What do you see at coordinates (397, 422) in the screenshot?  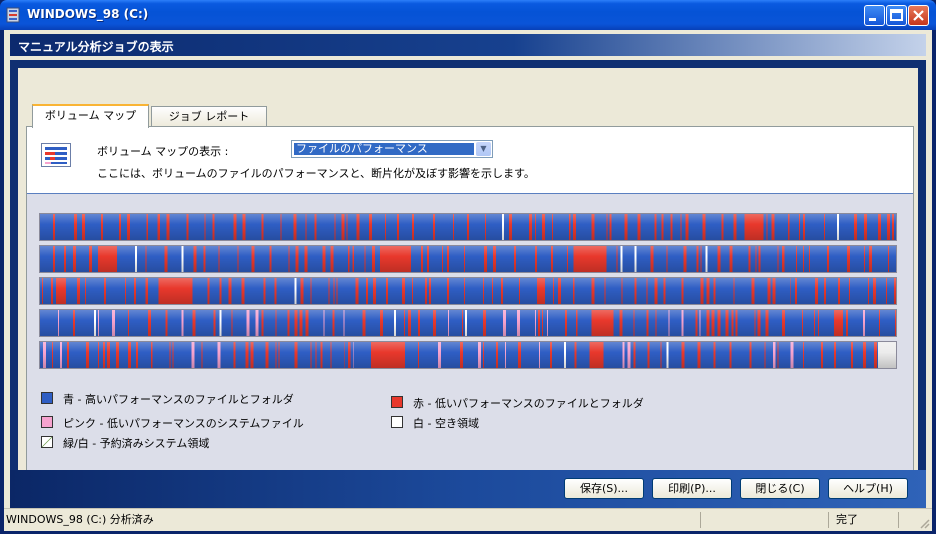 I see `legend-swatch-white` at bounding box center [397, 422].